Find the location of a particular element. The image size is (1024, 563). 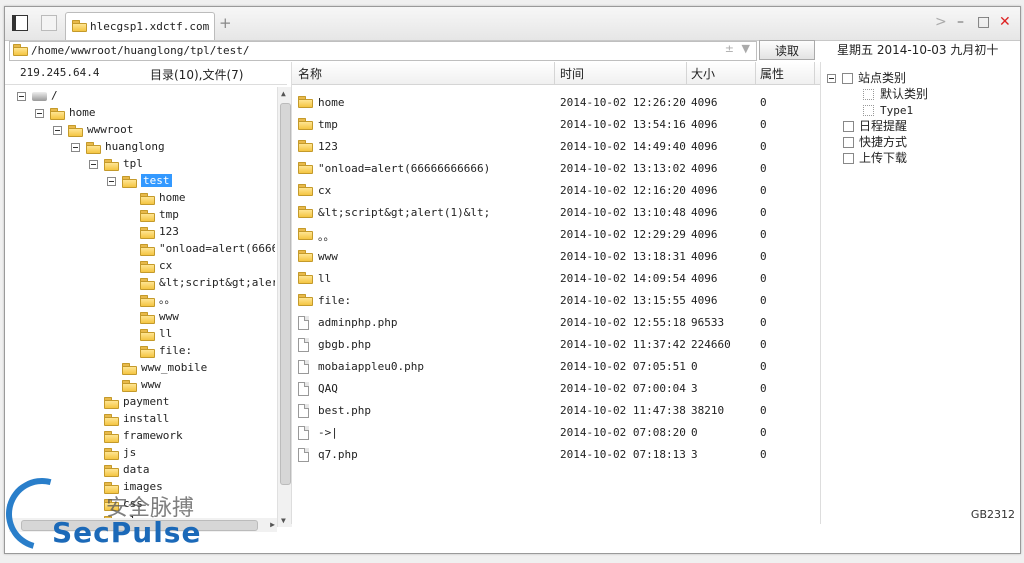

tree-node-label: www_mobile is located at coordinates (174, 367).